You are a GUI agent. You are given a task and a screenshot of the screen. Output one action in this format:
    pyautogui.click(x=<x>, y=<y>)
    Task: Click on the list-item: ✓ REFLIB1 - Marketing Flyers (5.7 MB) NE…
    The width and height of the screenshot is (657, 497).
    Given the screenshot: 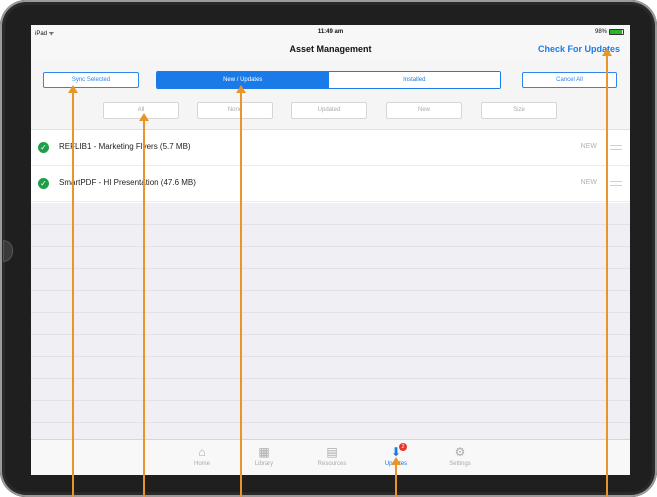 What is the action you would take?
    pyautogui.click(x=330, y=148)
    